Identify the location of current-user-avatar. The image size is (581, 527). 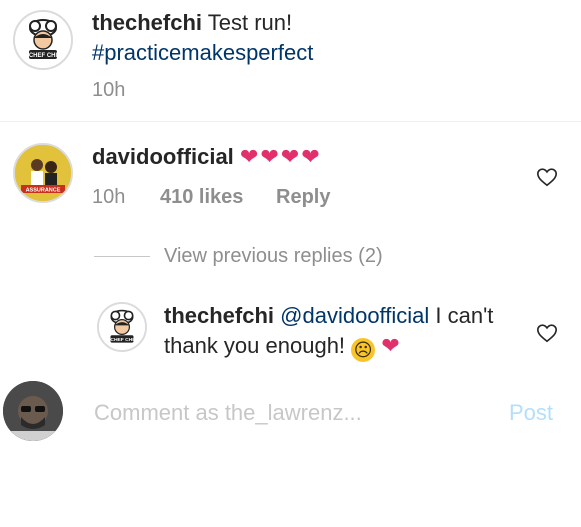
(33, 411).